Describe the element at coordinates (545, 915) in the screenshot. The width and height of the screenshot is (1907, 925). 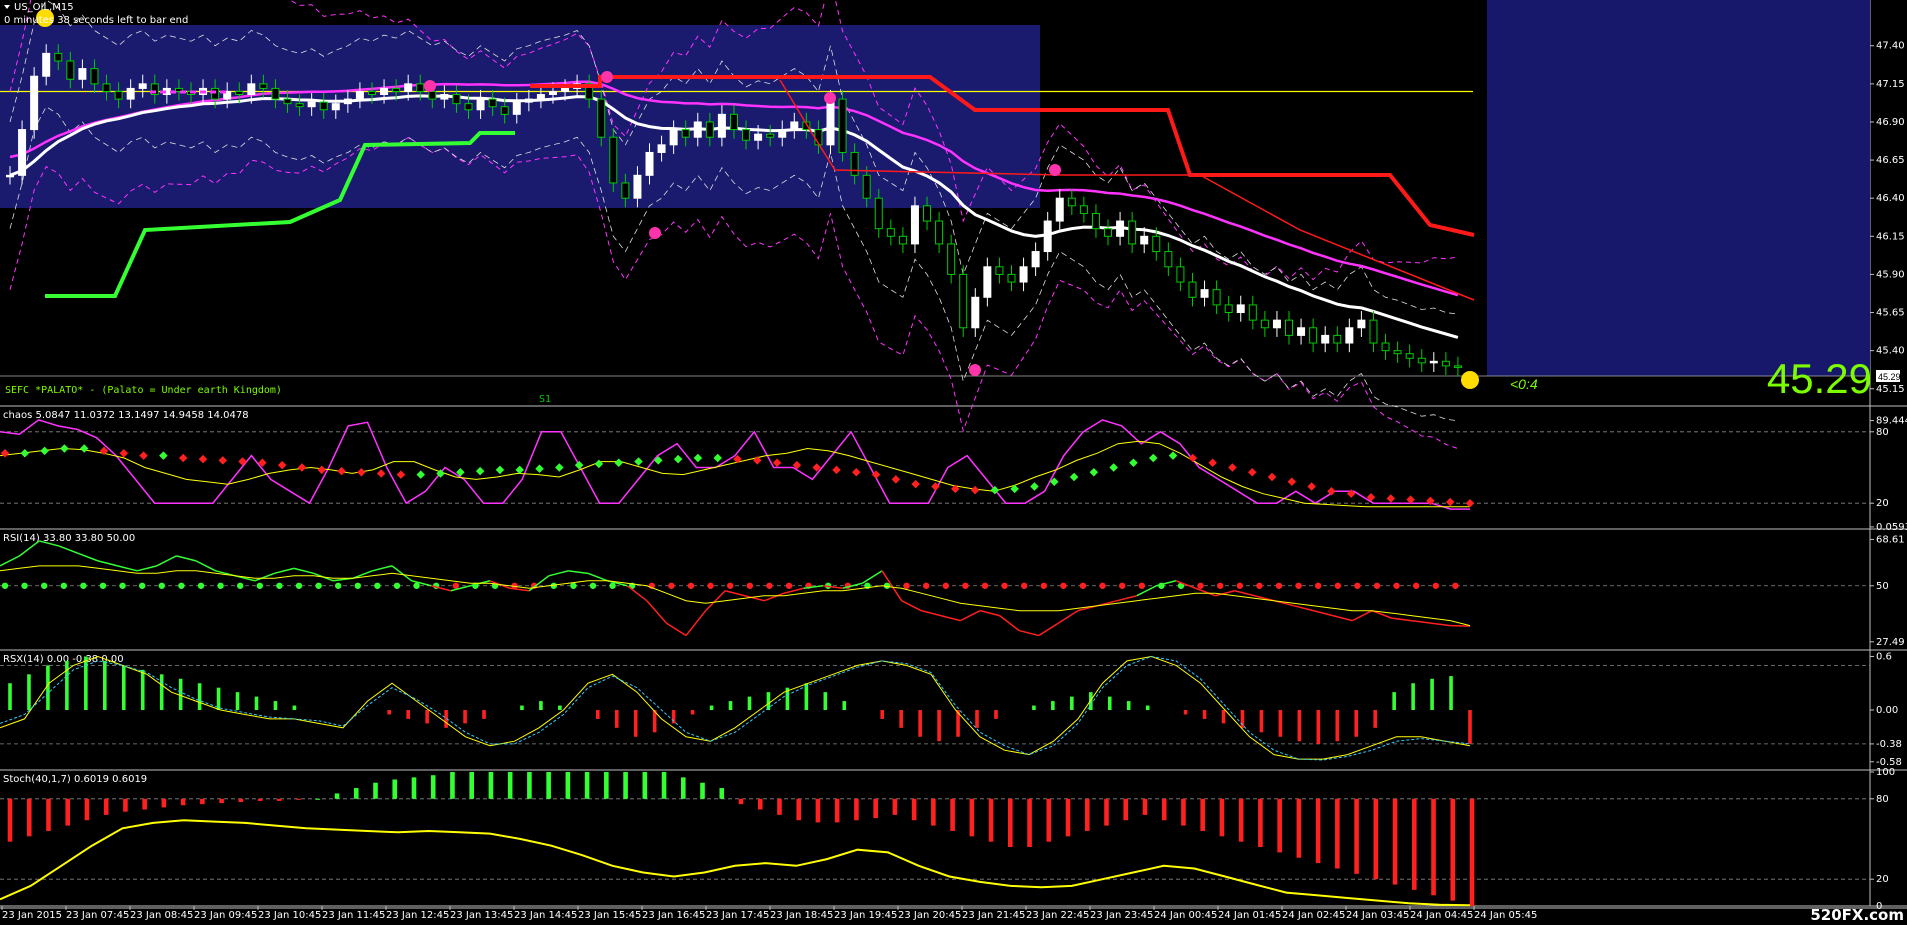
I see `time-label: 23 Jan 14:45` at that location.